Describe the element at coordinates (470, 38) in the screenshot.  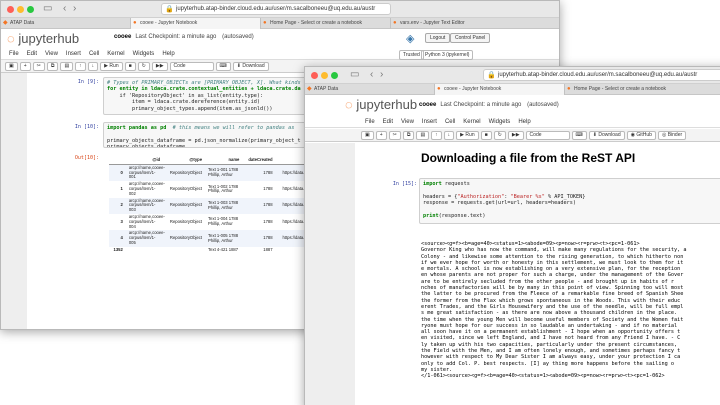
I see `control-panel-button: Control Panel` at that location.